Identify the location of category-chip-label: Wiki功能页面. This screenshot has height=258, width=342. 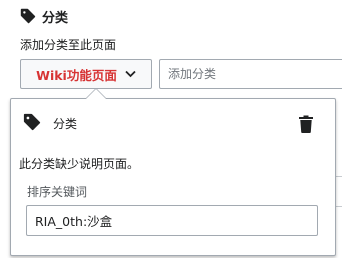
(76, 75).